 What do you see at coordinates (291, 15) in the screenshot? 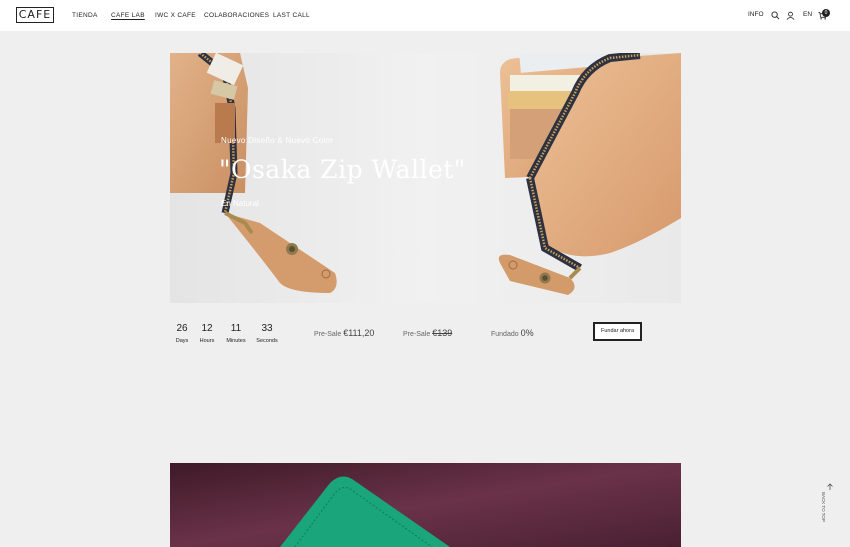
I see `nav-last-call: LAST CALL` at bounding box center [291, 15].